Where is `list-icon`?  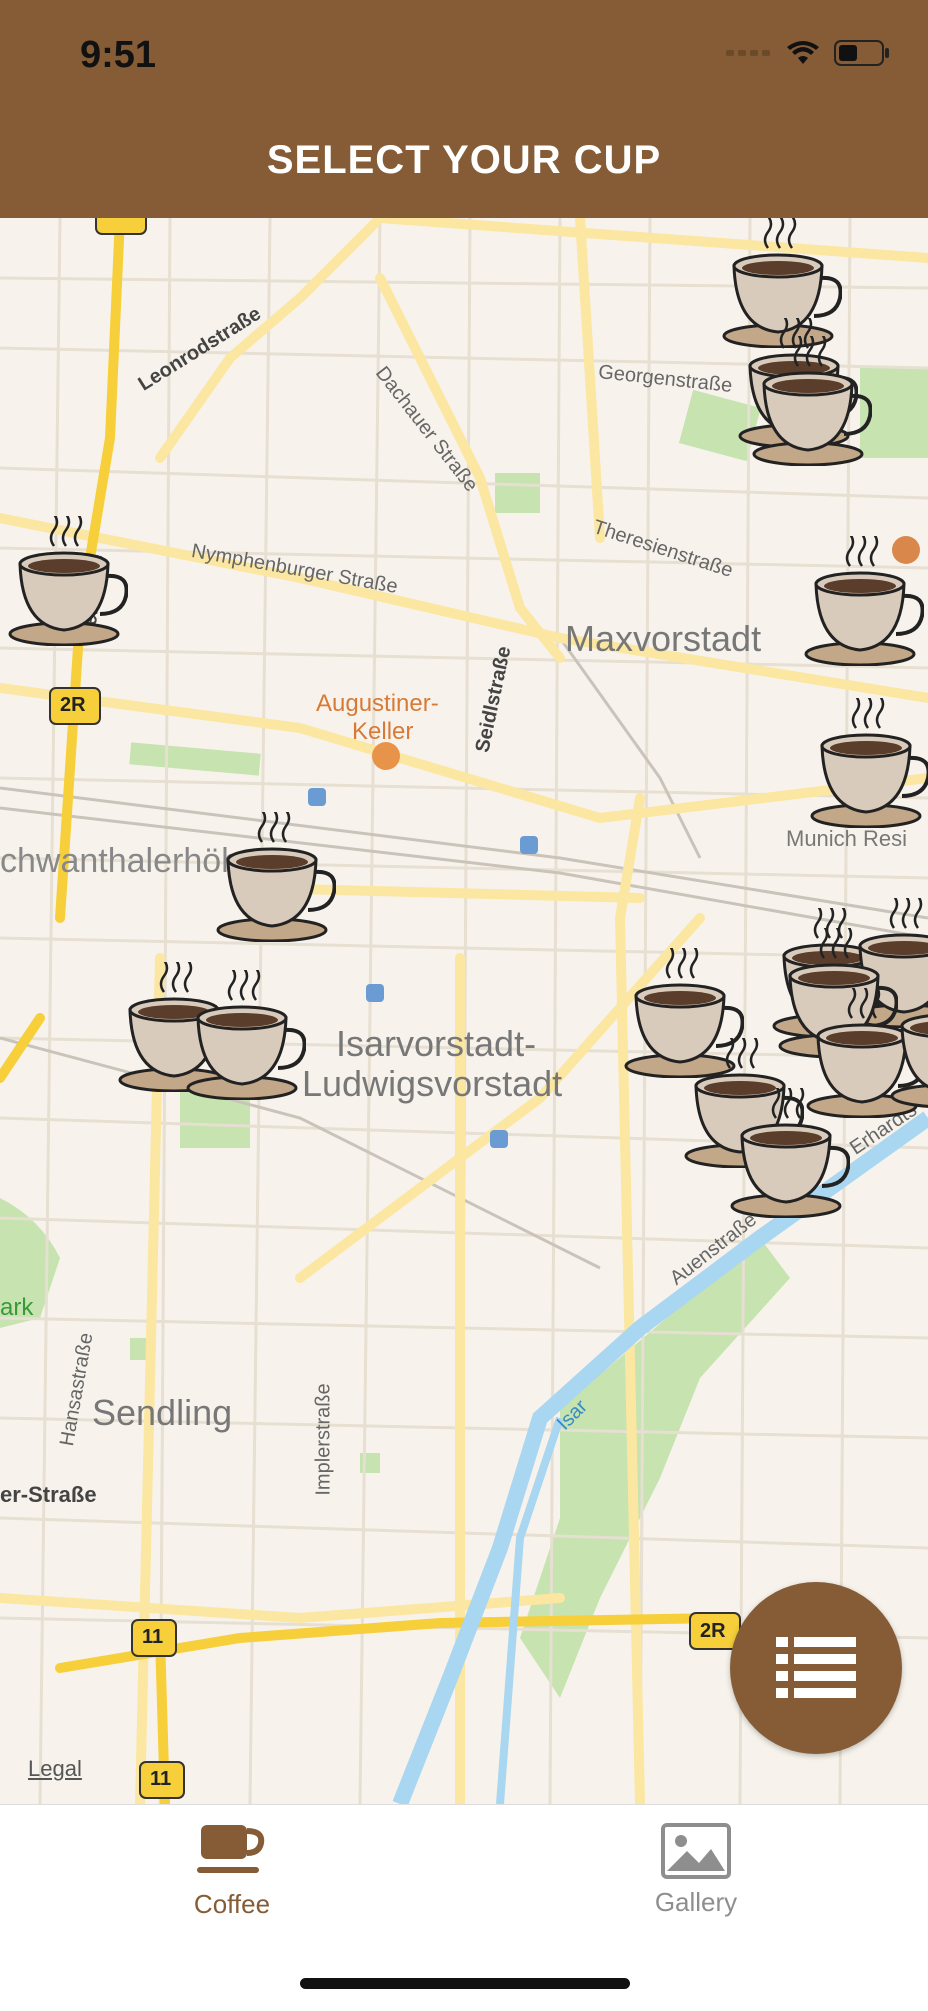 list-icon is located at coordinates (816, 1667).